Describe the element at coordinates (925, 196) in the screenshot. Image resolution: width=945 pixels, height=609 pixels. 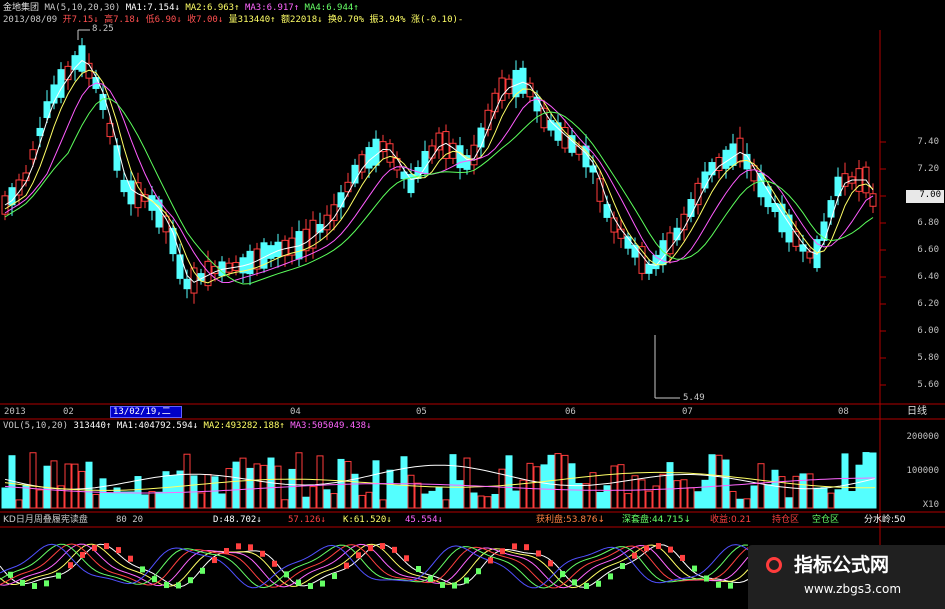
I see `current-price-marker: 7.00` at that location.